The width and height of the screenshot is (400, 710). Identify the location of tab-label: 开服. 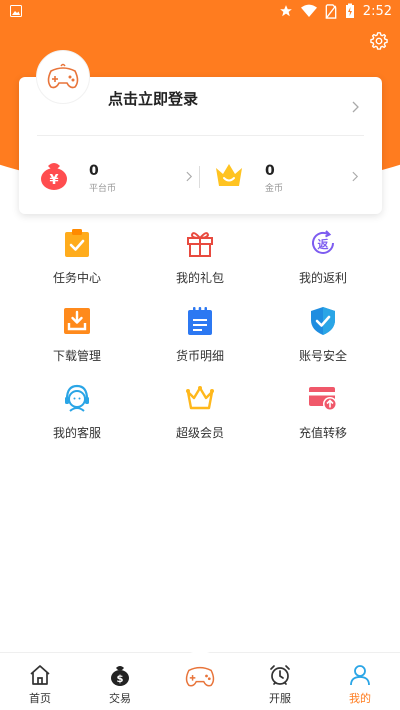
(280, 698).